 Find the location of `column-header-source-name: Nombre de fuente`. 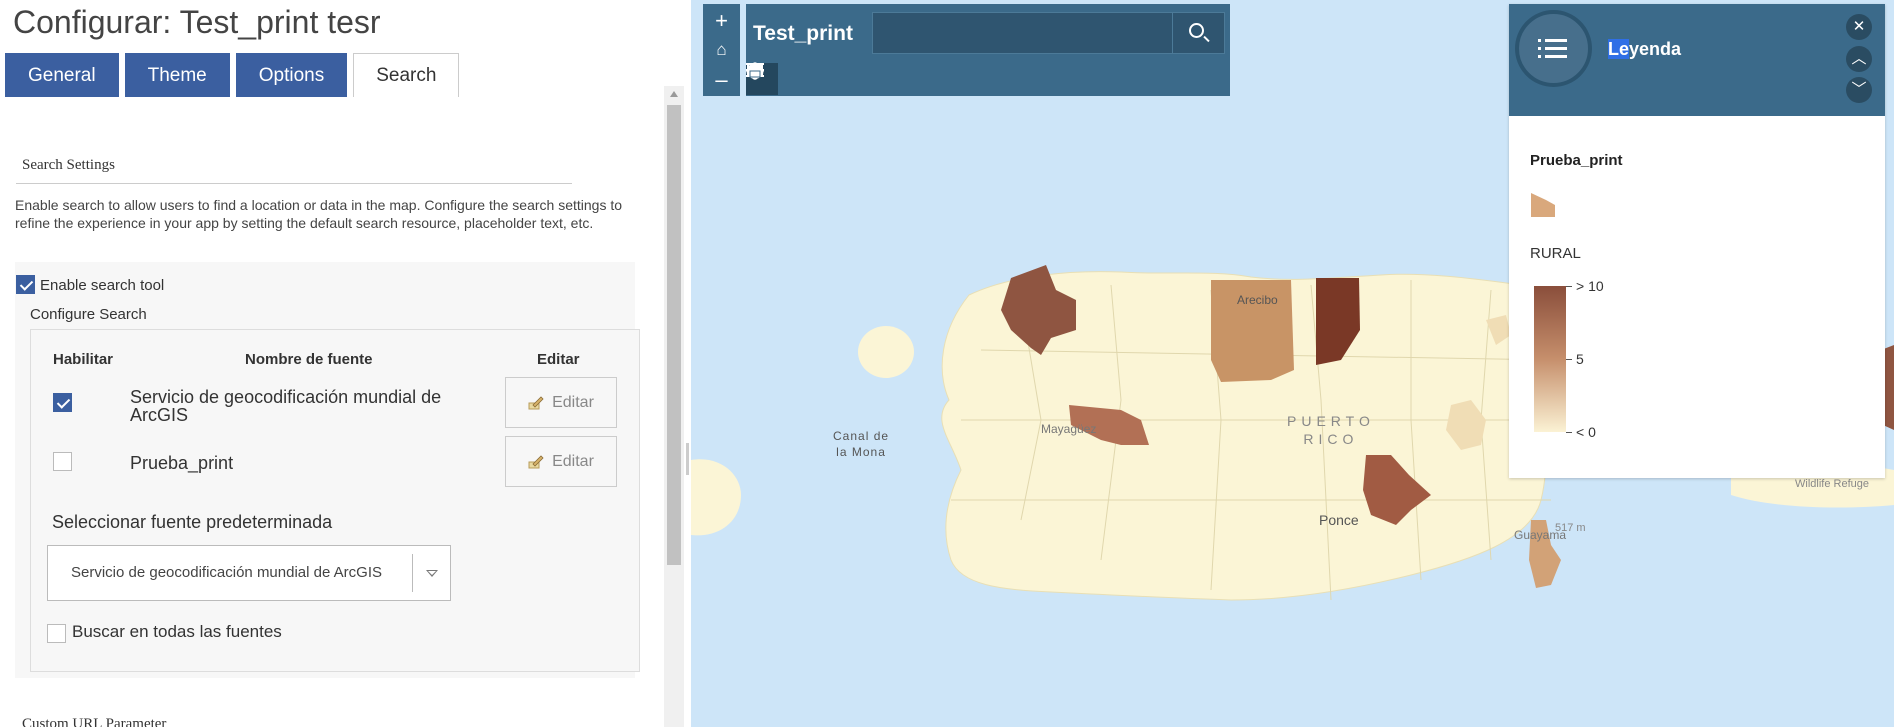

column-header-source-name: Nombre de fuente is located at coordinates (309, 359).